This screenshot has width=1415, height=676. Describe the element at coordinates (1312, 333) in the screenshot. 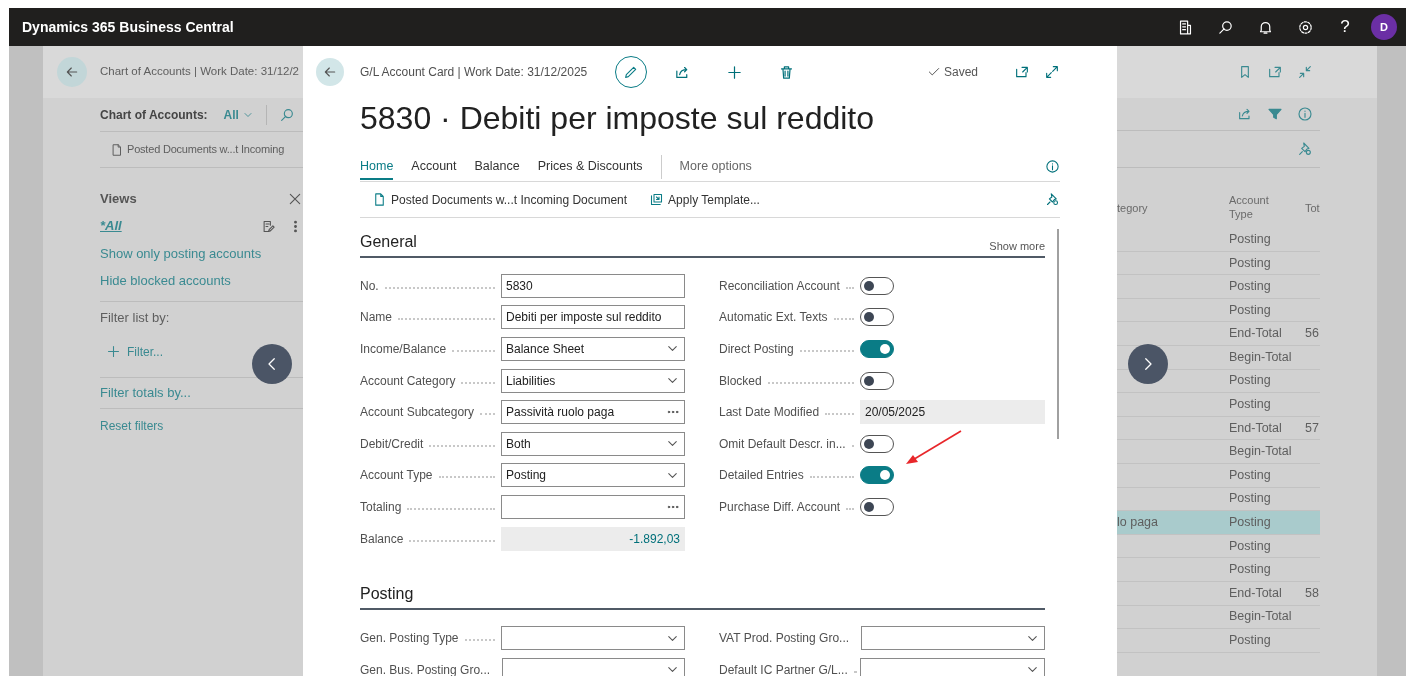

I see `table-cell: 56` at that location.